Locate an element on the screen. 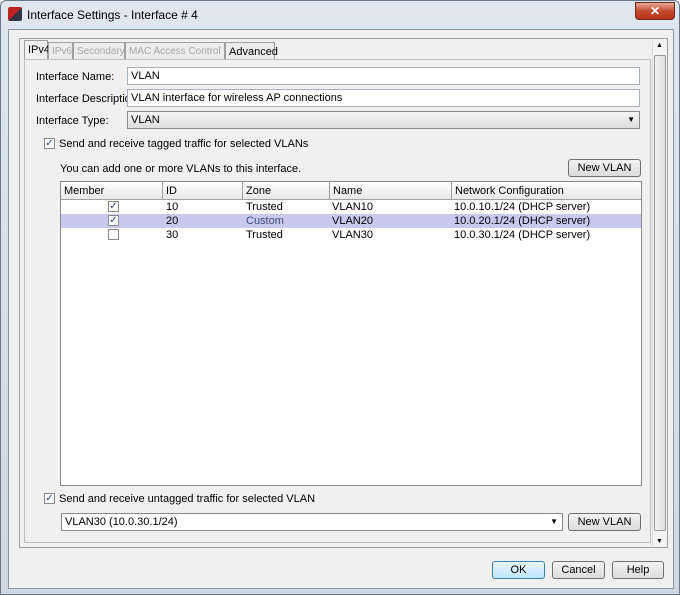 The width and height of the screenshot is (680, 595). ok-button: OK is located at coordinates (518, 570).